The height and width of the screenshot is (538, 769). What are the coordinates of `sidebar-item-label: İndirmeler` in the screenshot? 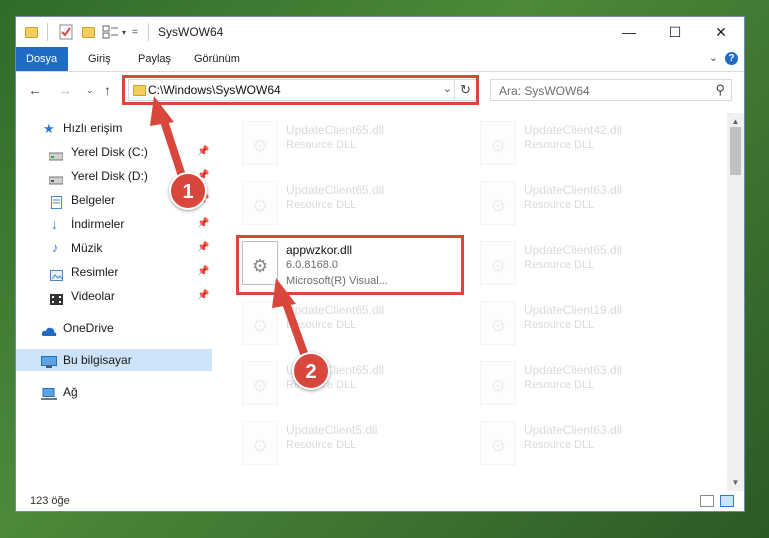 It's located at (98, 224).